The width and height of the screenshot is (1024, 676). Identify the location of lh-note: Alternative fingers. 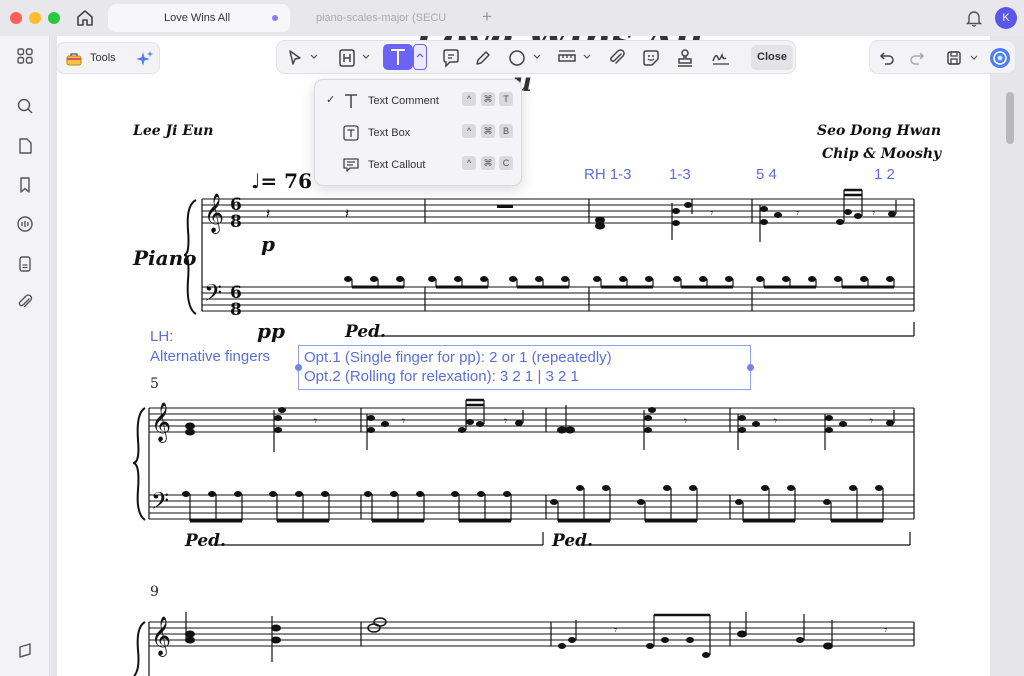
(210, 356).